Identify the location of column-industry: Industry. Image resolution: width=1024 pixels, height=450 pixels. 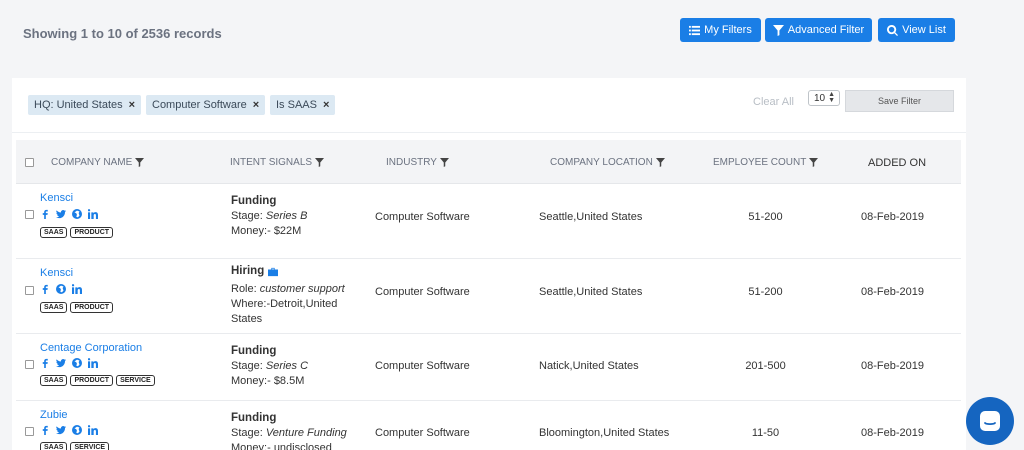
(417, 162).